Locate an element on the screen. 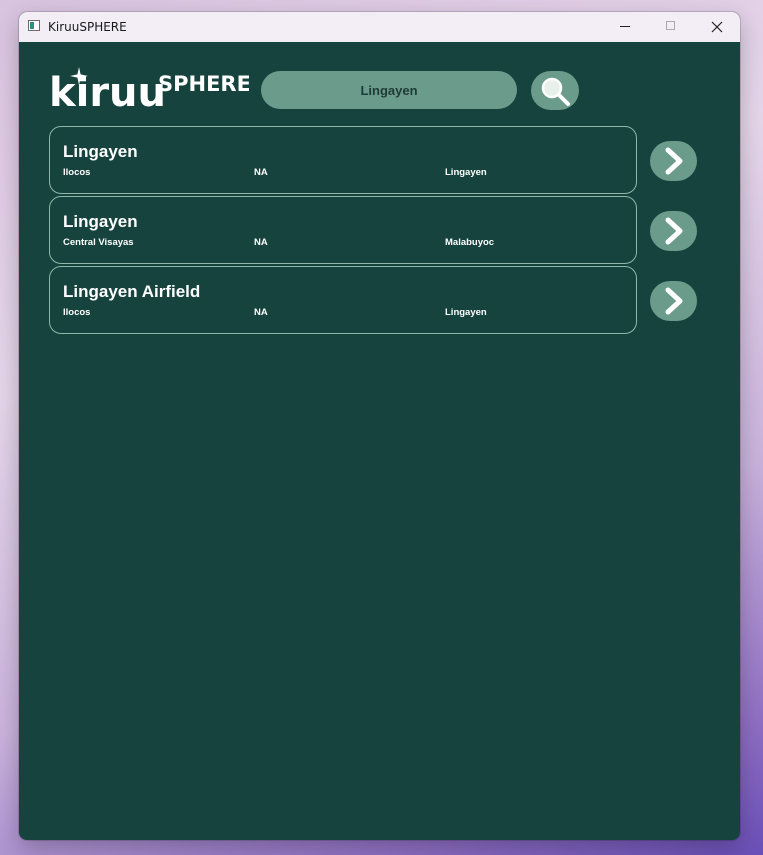  result-card: Lingayen Airfield Ilocos NA Lingayen is located at coordinates (343, 300).